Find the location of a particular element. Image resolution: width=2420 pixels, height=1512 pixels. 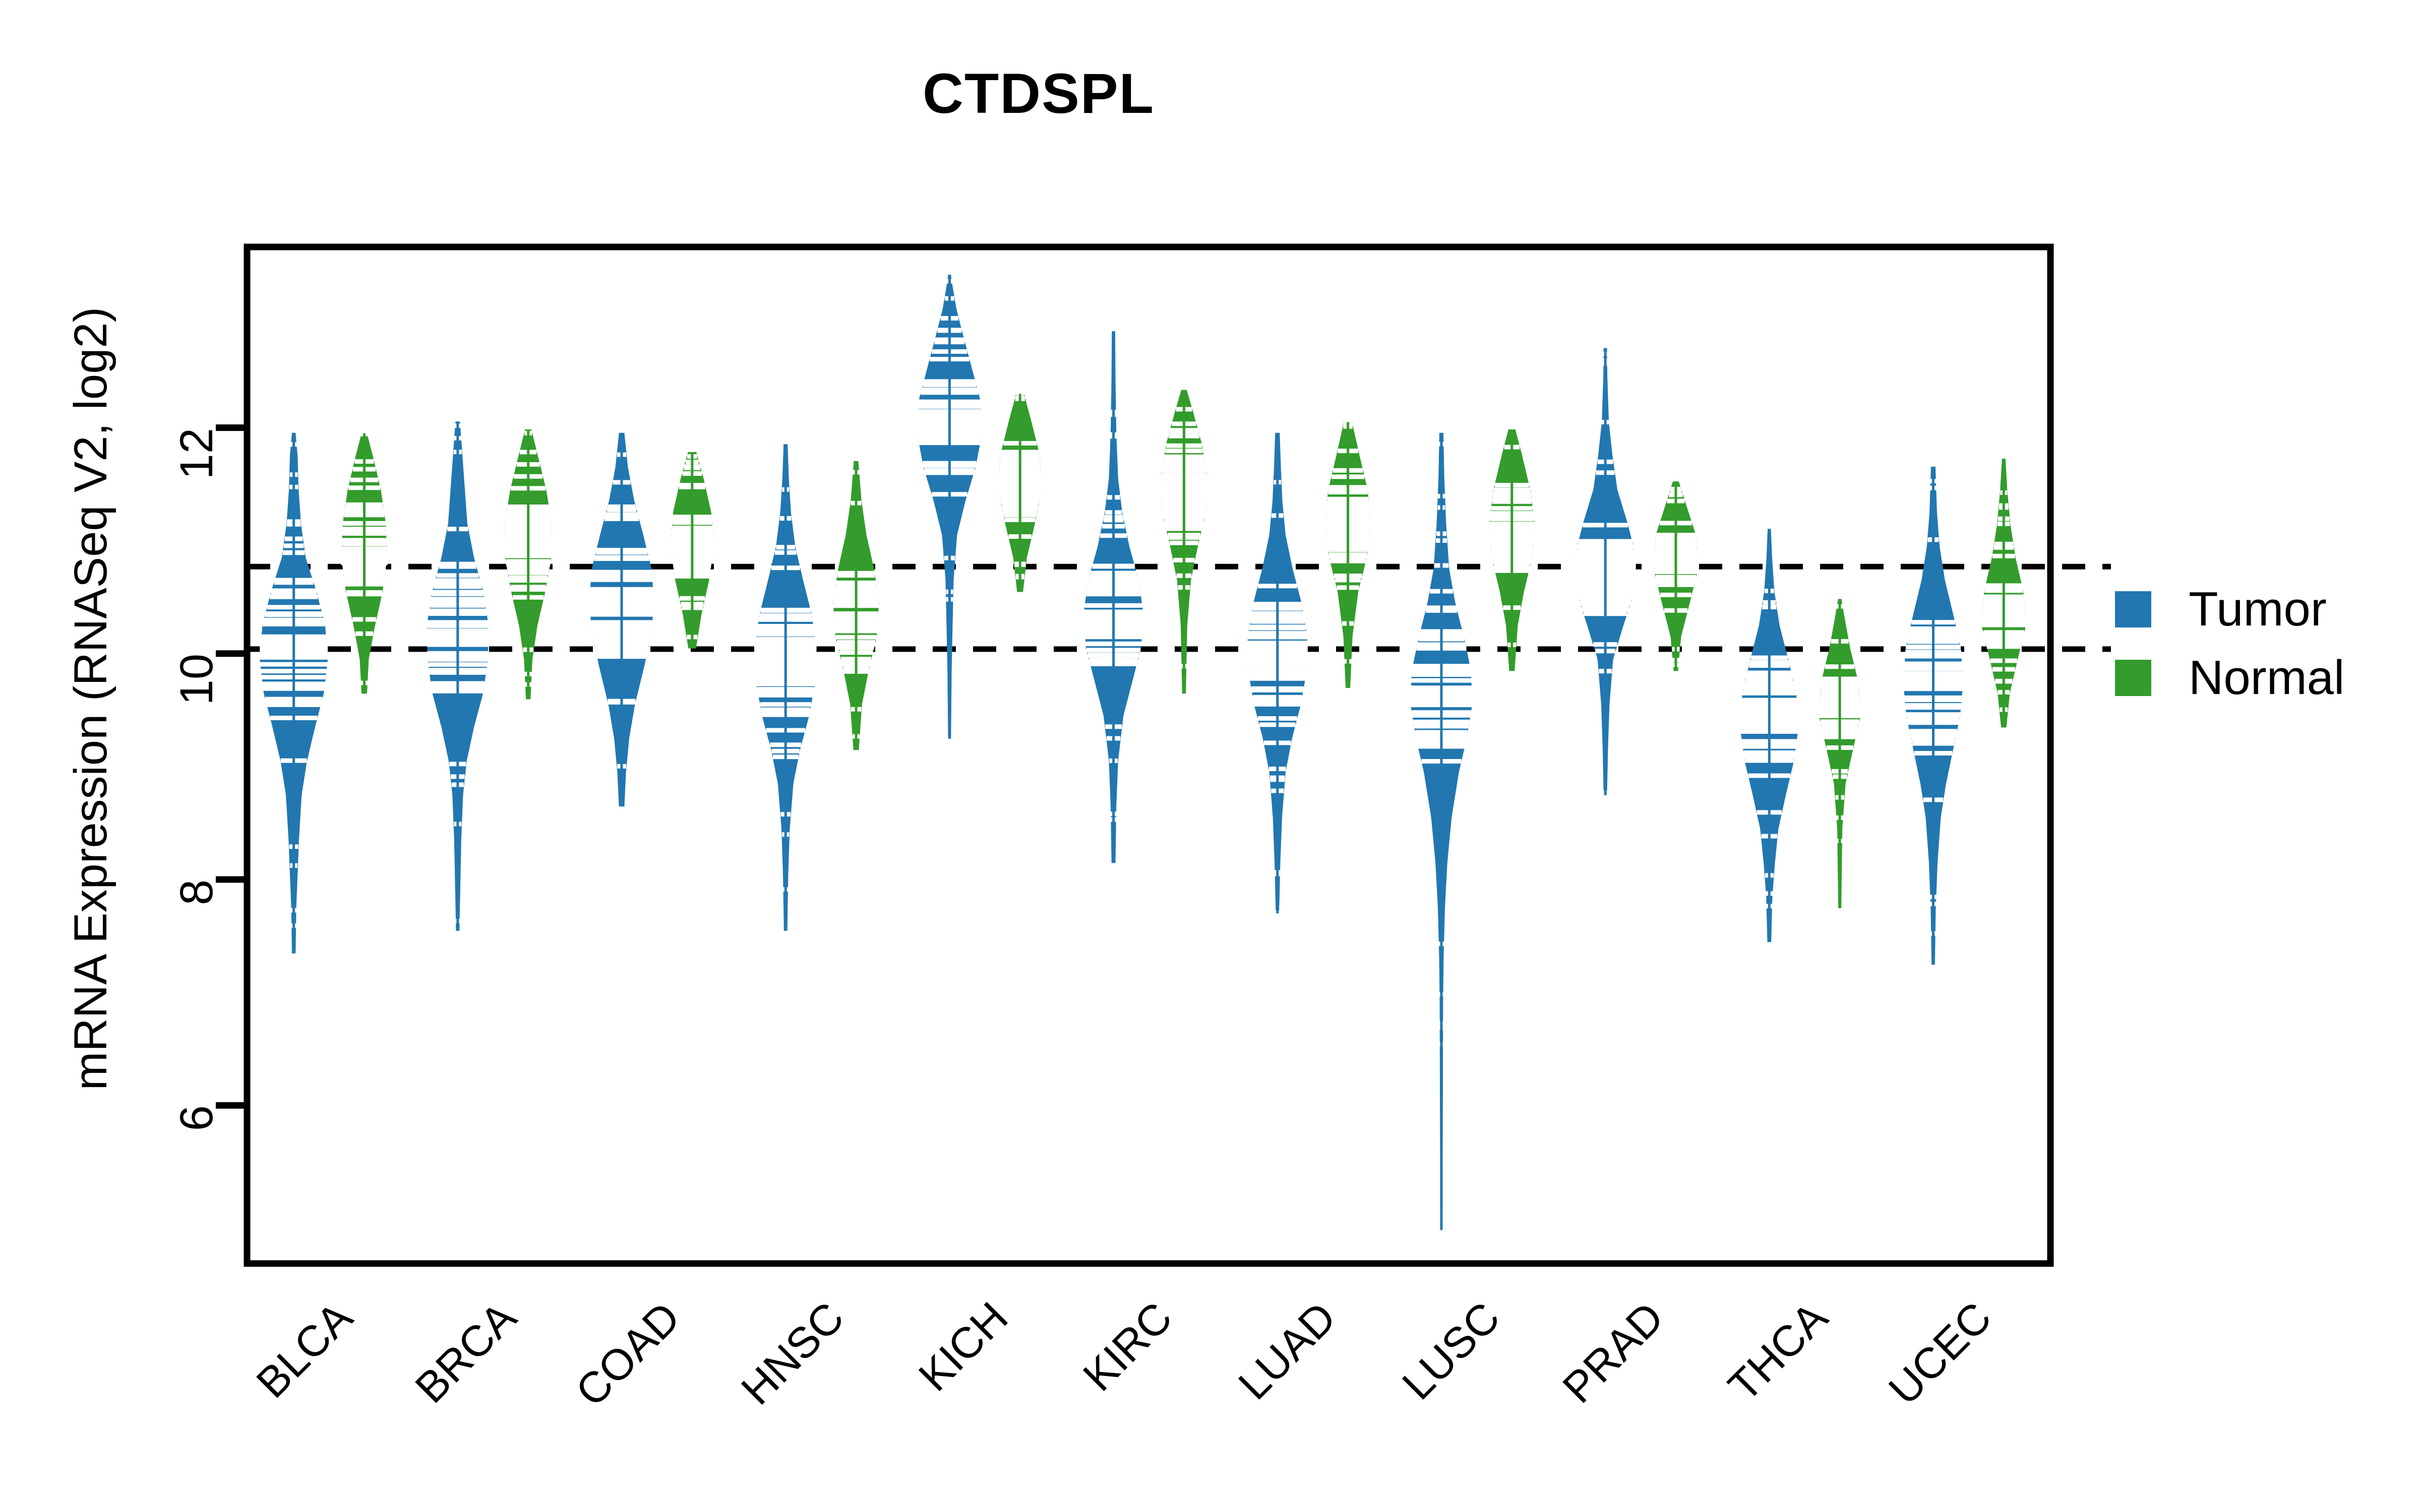

bean-group-hnsc is located at coordinates (816, 687).